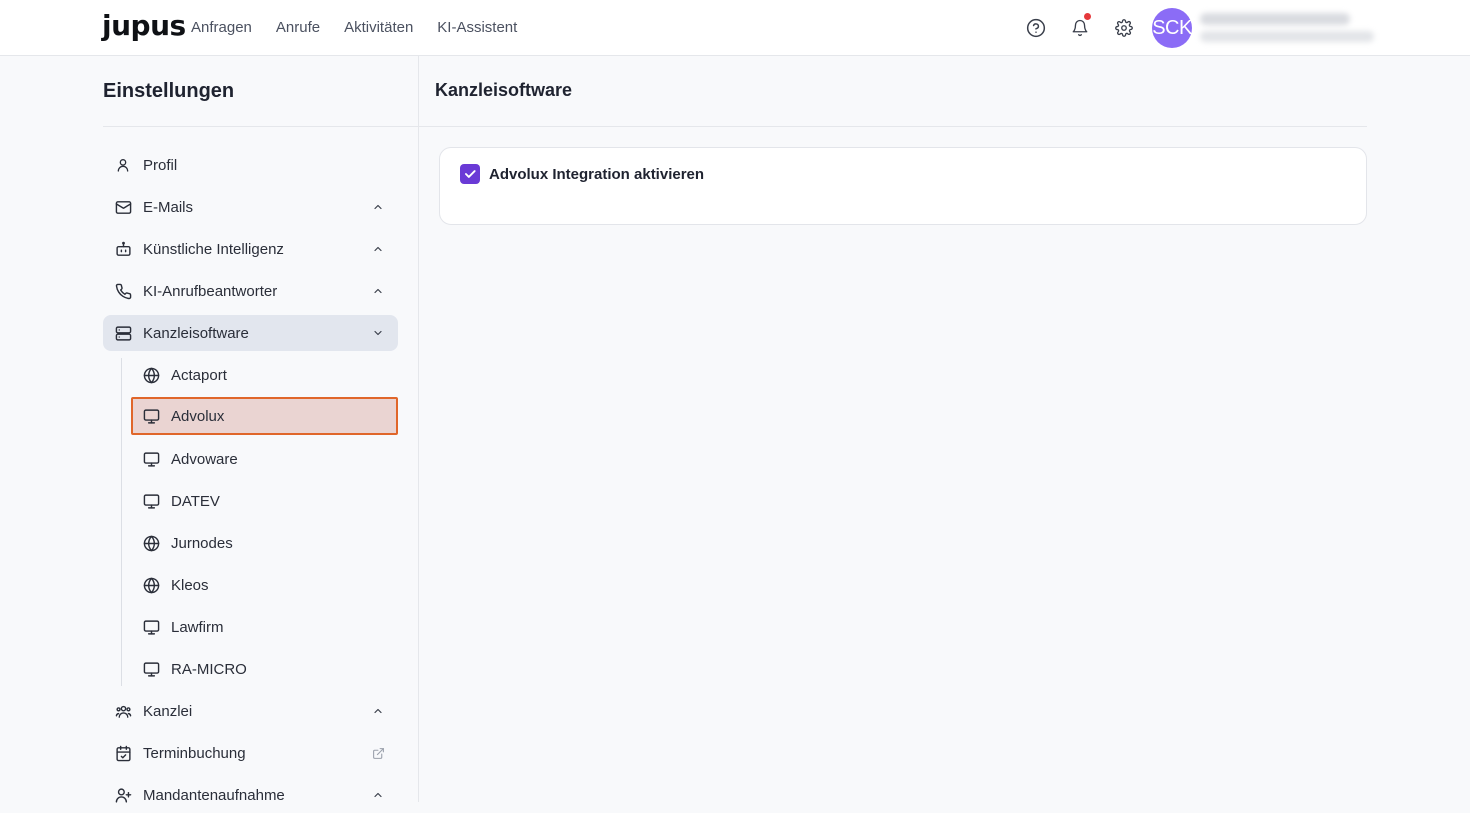 The height and width of the screenshot is (813, 1470). I want to click on sidebar-subitem-label: DATEV, so click(195, 501).